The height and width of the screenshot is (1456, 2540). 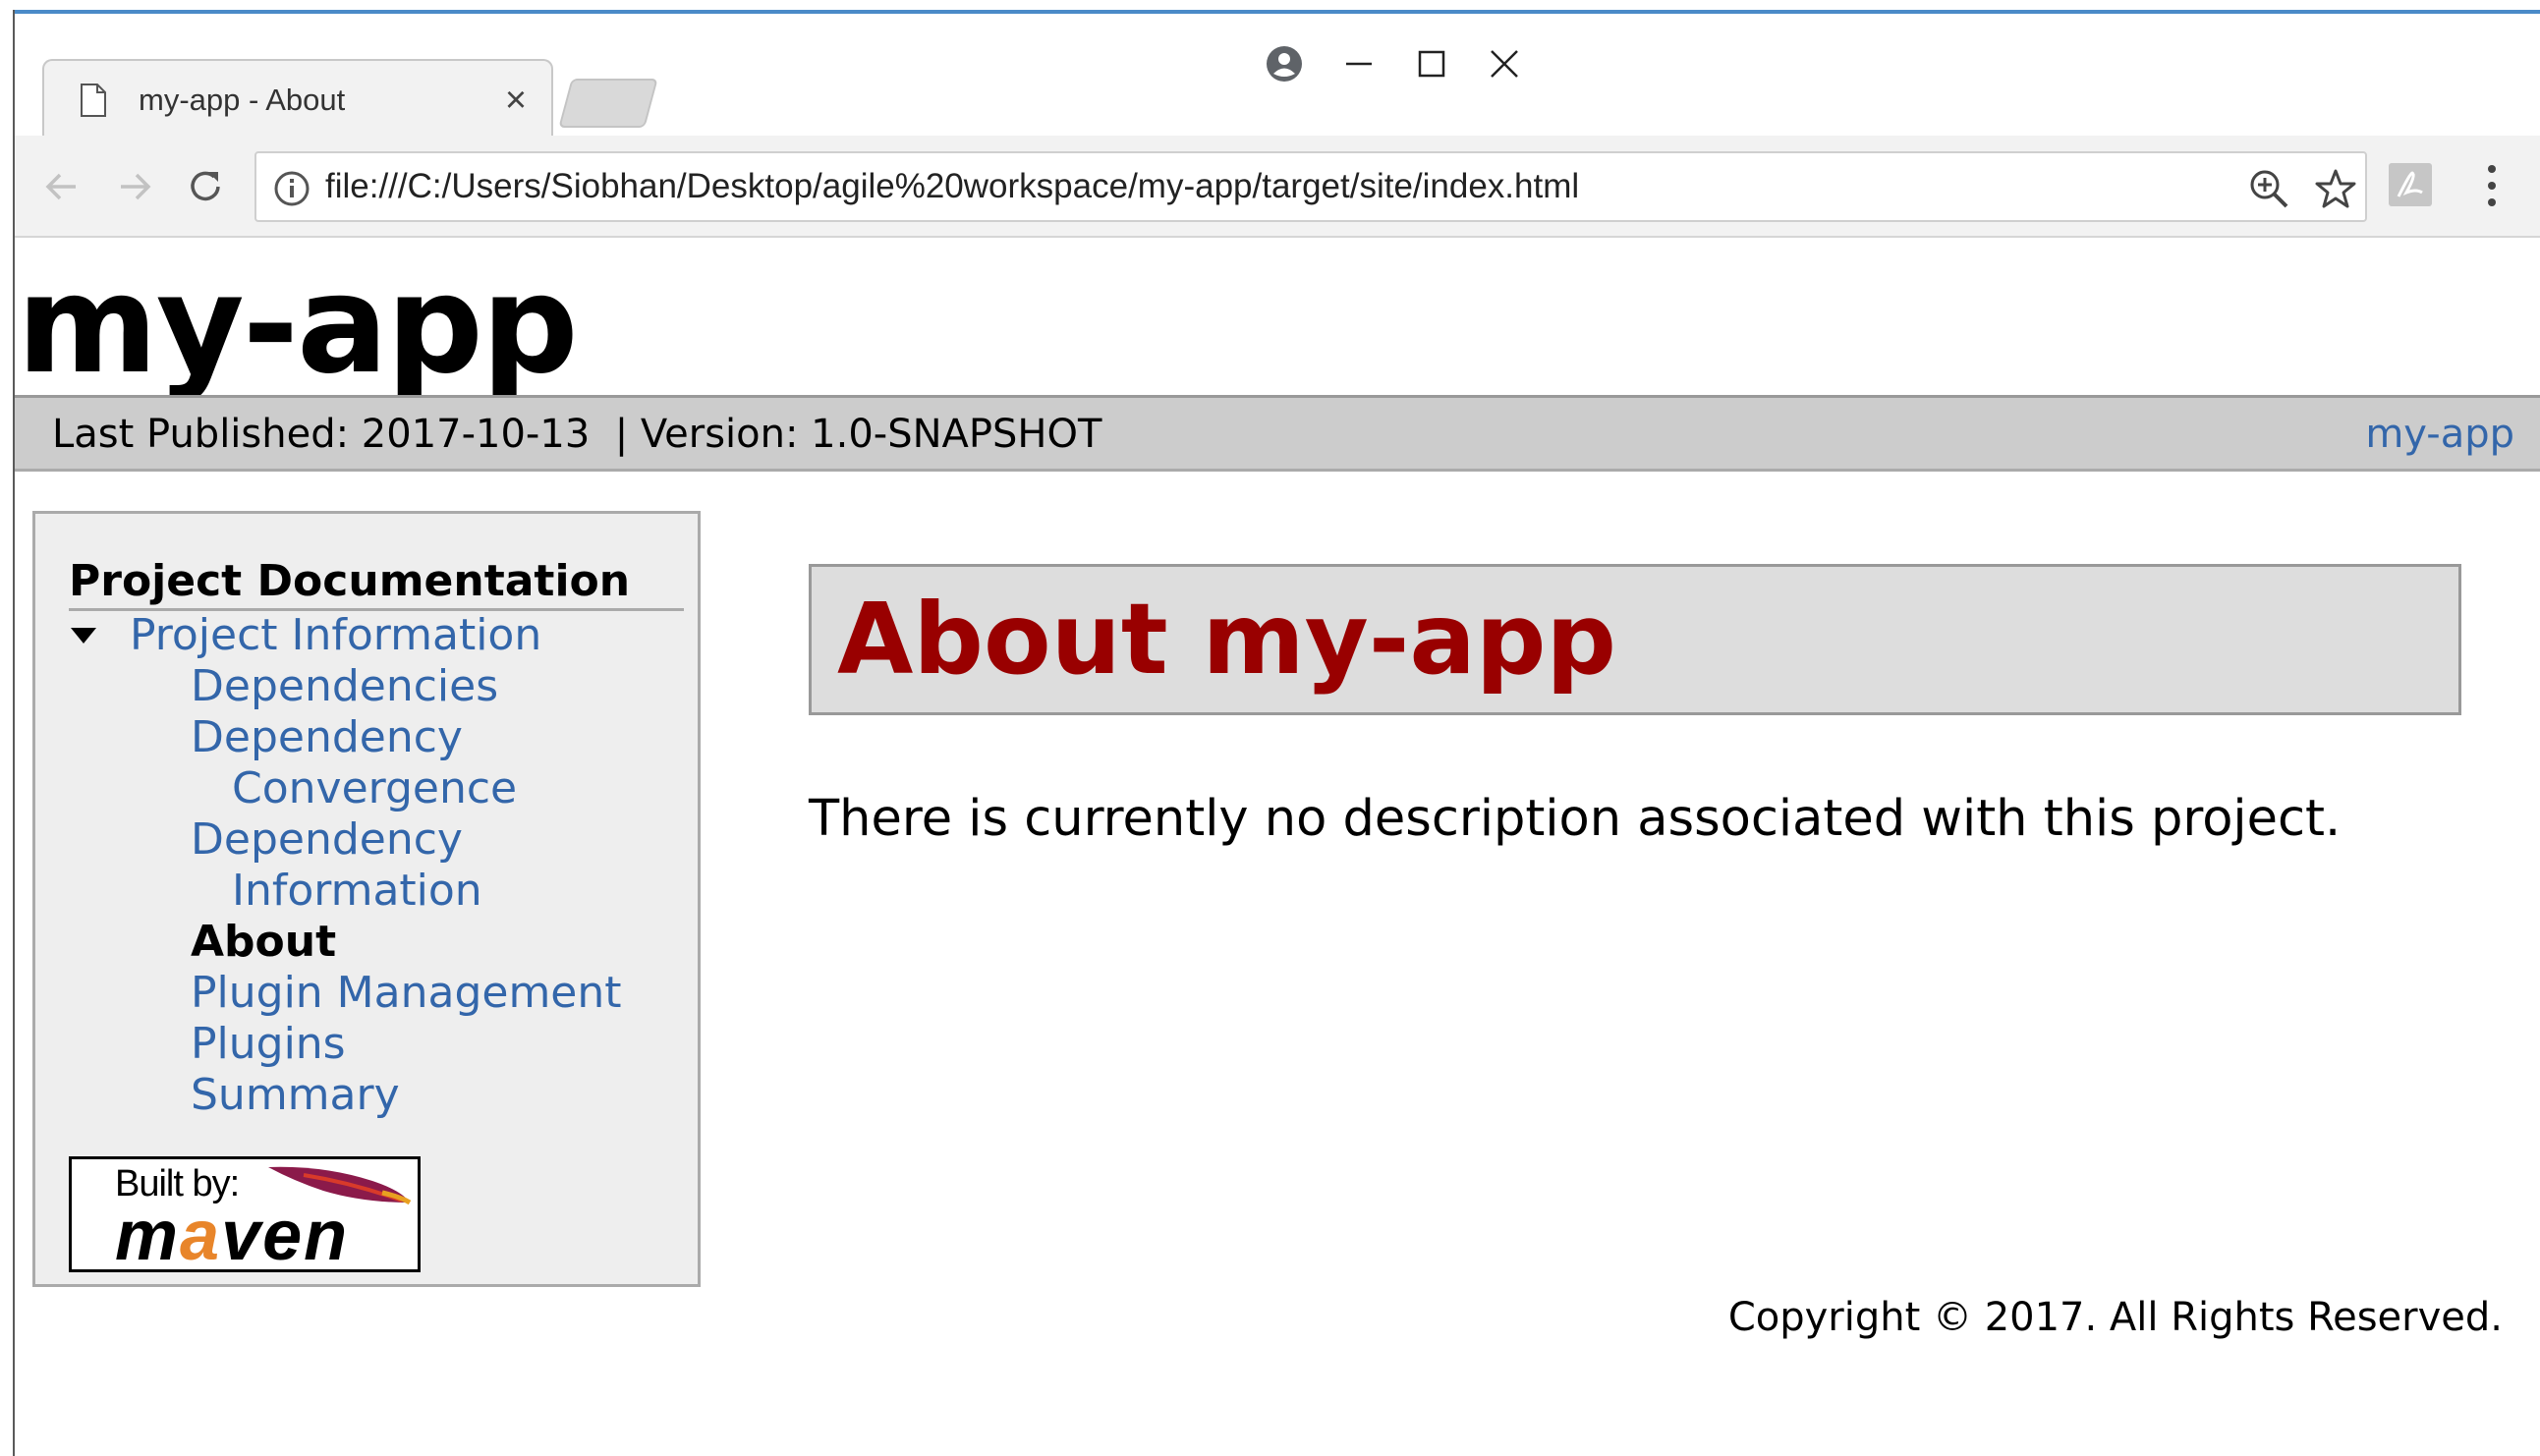 I want to click on nav-item-dependency-convergence-cont: Convergence, so click(x=374, y=788).